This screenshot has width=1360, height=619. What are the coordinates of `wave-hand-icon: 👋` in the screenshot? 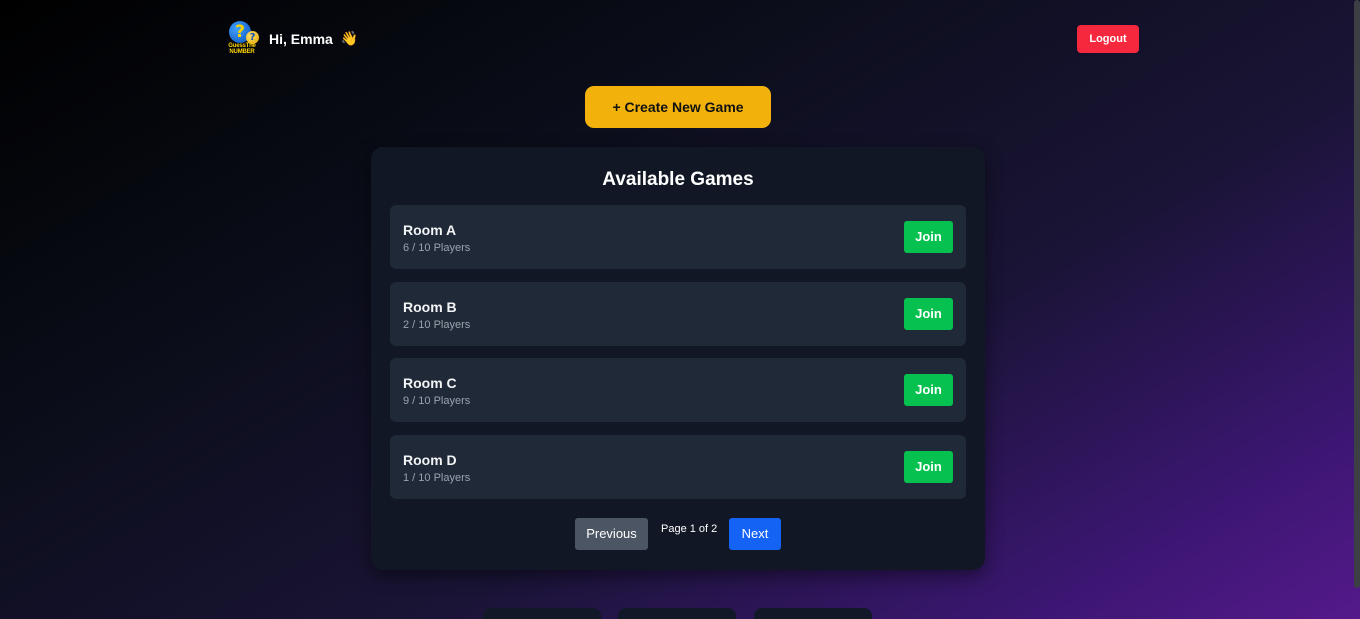 It's located at (349, 39).